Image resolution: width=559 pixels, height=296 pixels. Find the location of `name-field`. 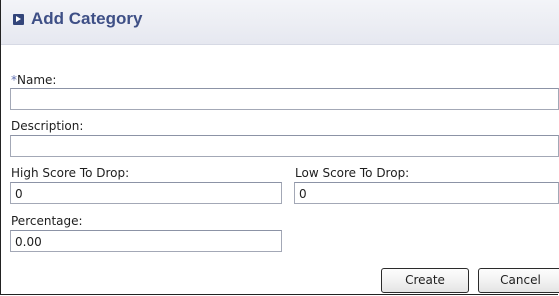

name-field is located at coordinates (284, 99).